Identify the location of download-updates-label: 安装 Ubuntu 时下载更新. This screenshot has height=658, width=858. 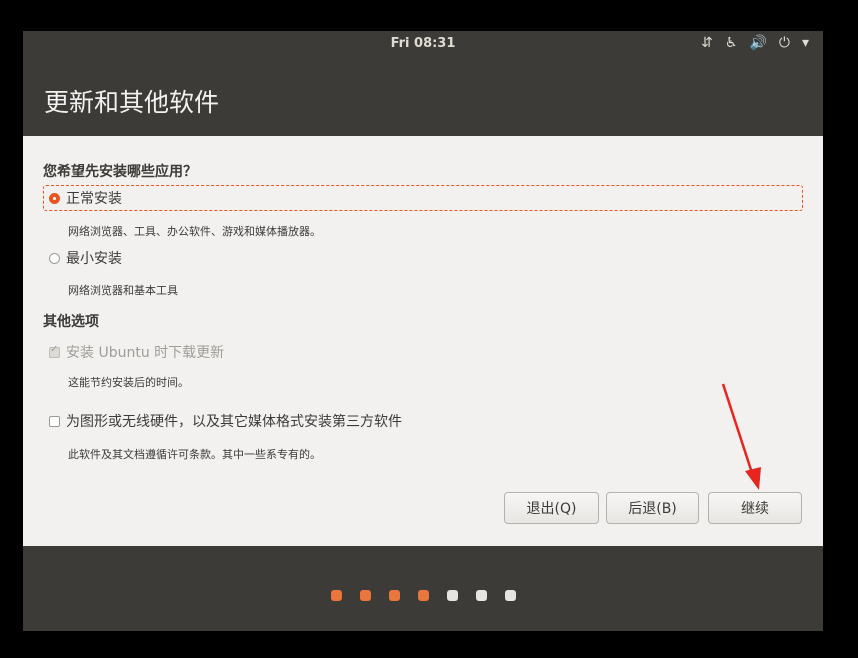
(145, 353).